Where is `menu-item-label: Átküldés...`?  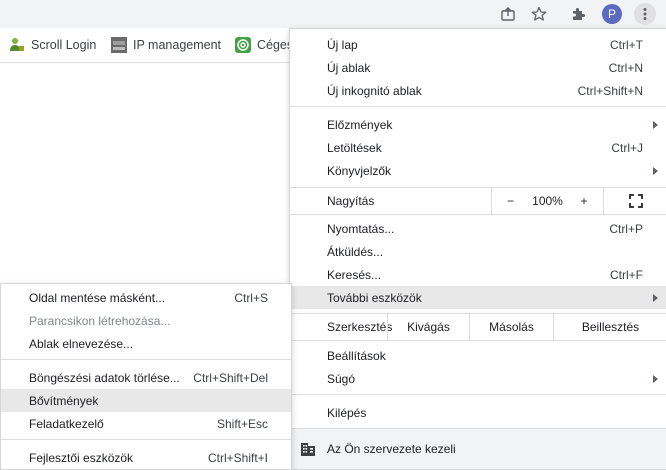
menu-item-label: Átküldés... is located at coordinates (355, 251).